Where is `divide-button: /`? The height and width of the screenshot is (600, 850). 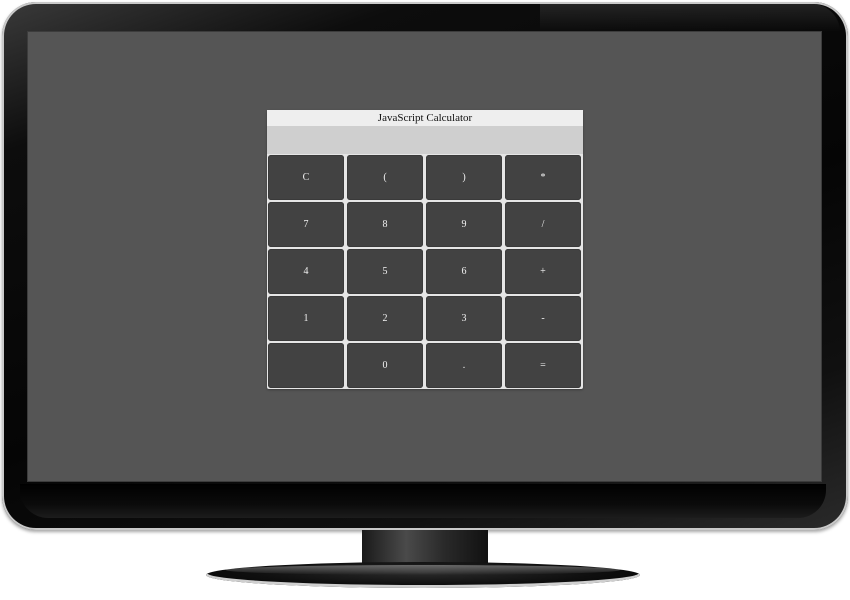 divide-button: / is located at coordinates (543, 224).